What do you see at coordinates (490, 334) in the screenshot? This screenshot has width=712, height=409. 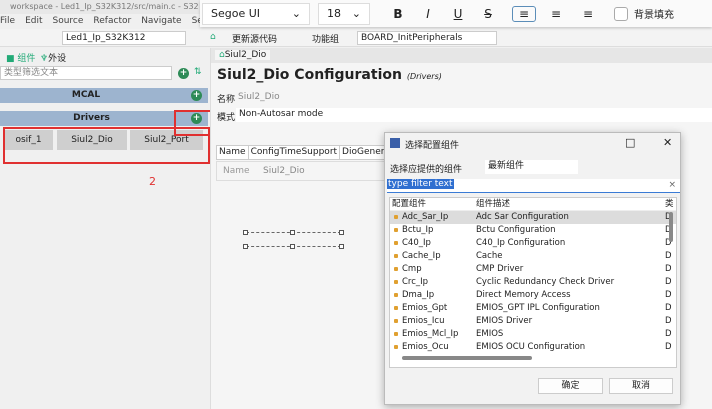 I see `description-cell: EMIOS` at bounding box center [490, 334].